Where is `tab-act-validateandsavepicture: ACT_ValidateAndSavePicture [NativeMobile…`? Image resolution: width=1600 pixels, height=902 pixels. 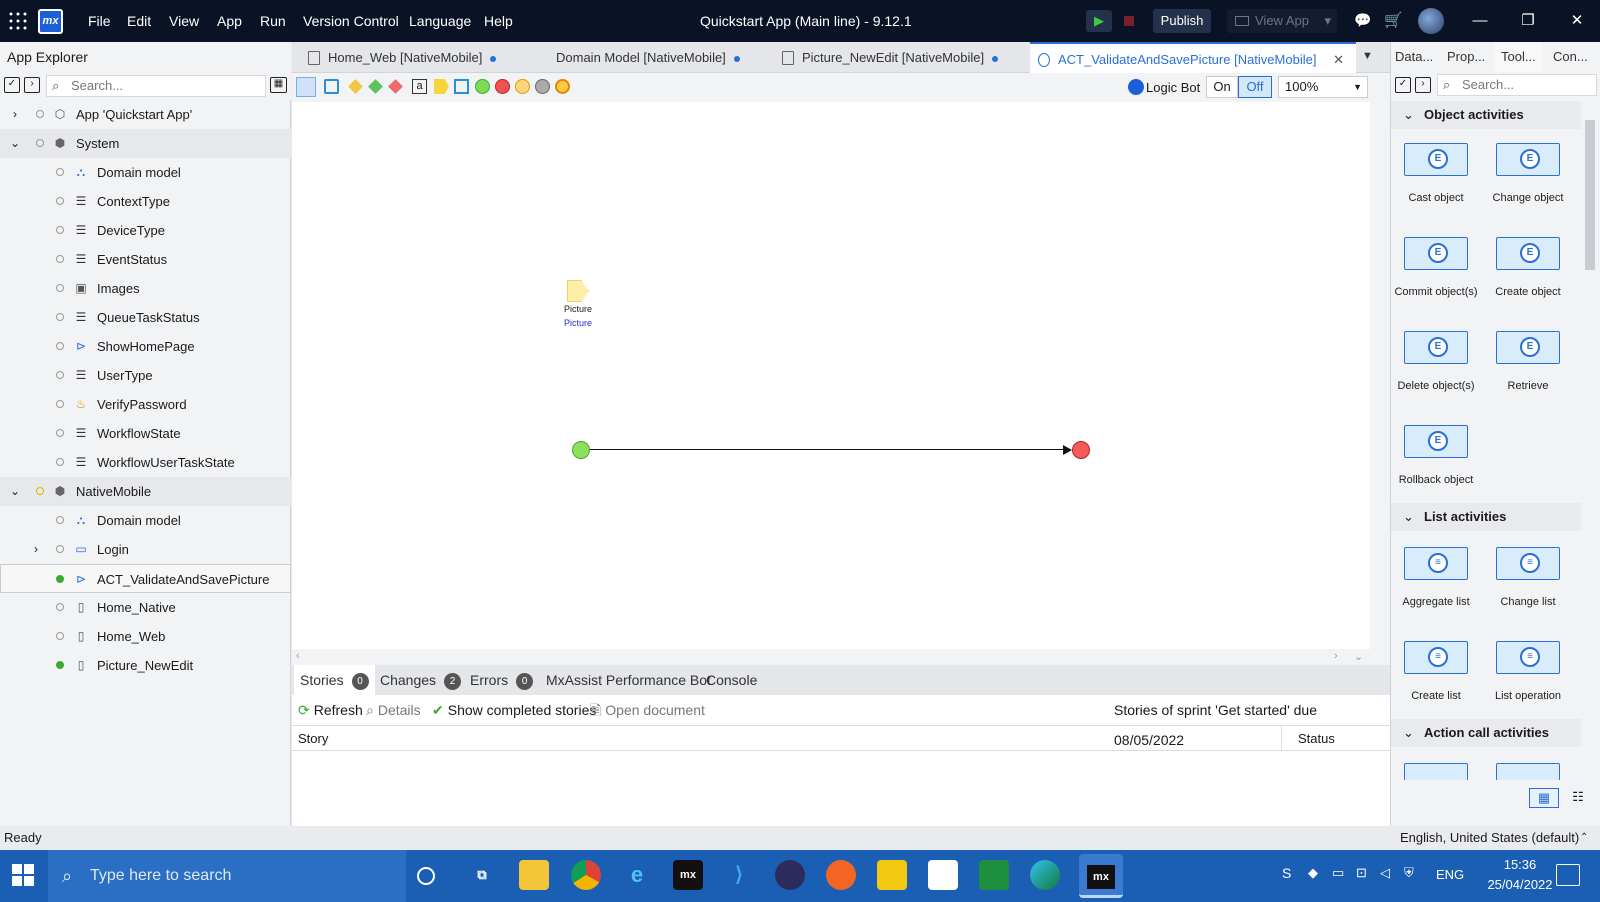 tab-act-validateandsavepicture: ACT_ValidateAndSavePicture [NativeMobile… is located at coordinates (1193, 57).